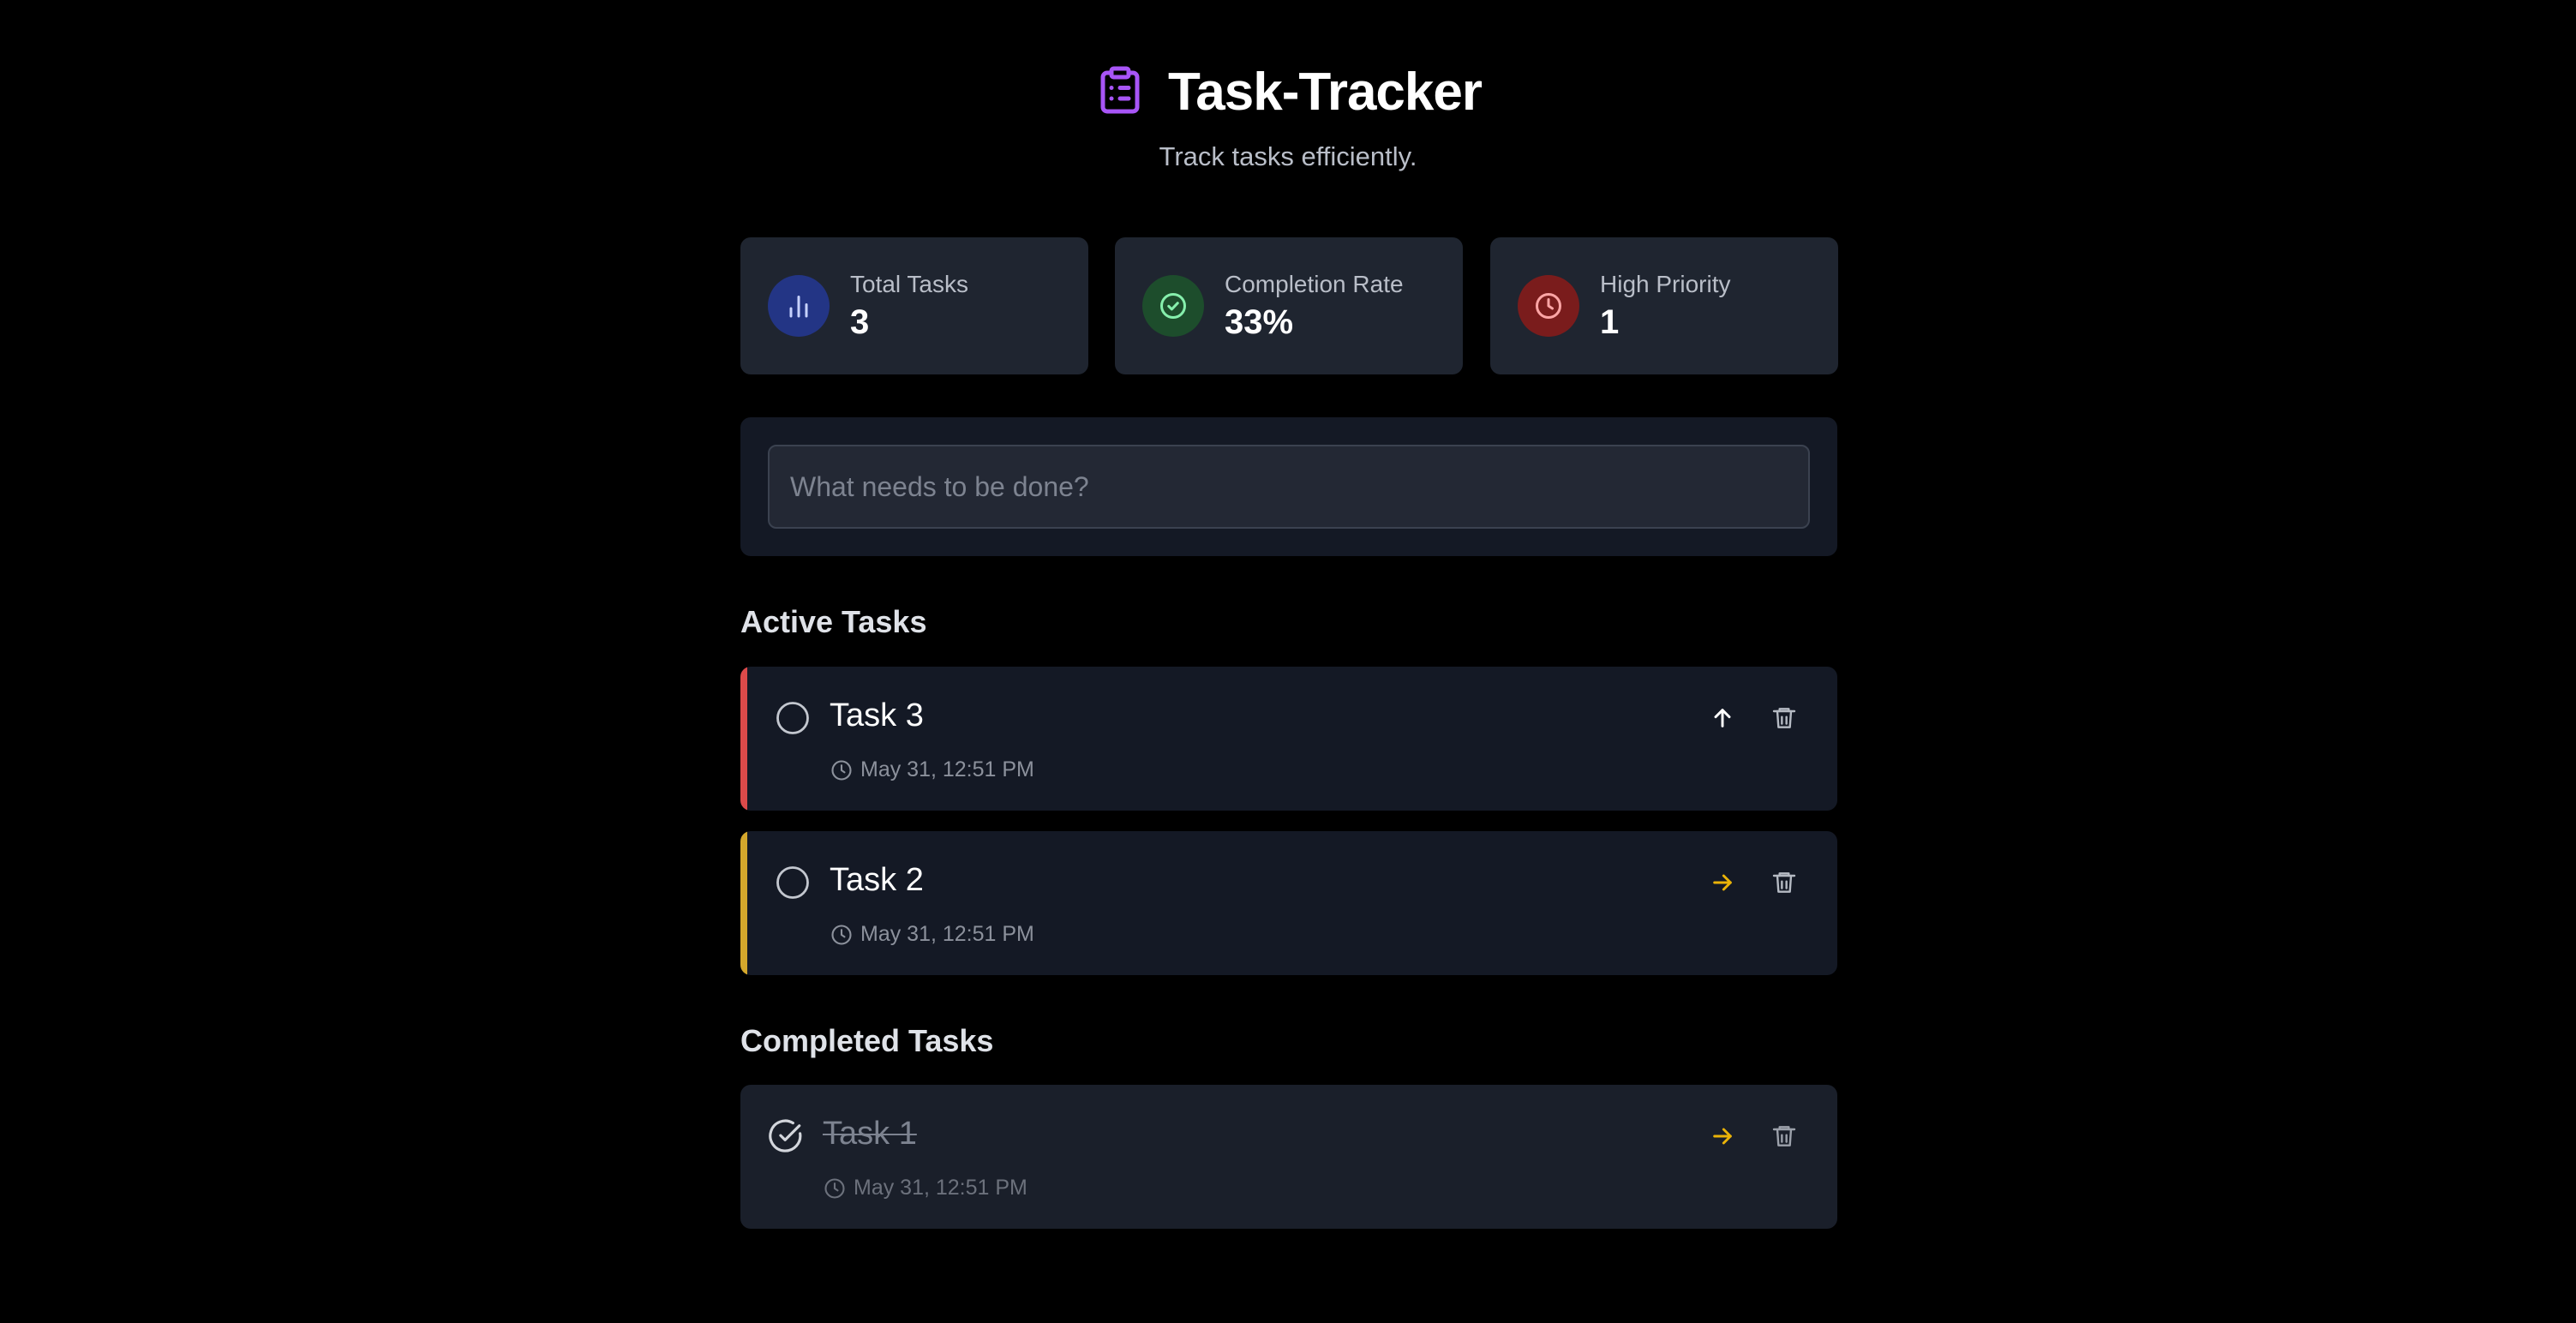 Image resolution: width=2576 pixels, height=1323 pixels. I want to click on app-header: Task-Tracker Track tasks efficiently., so click(1288, 117).